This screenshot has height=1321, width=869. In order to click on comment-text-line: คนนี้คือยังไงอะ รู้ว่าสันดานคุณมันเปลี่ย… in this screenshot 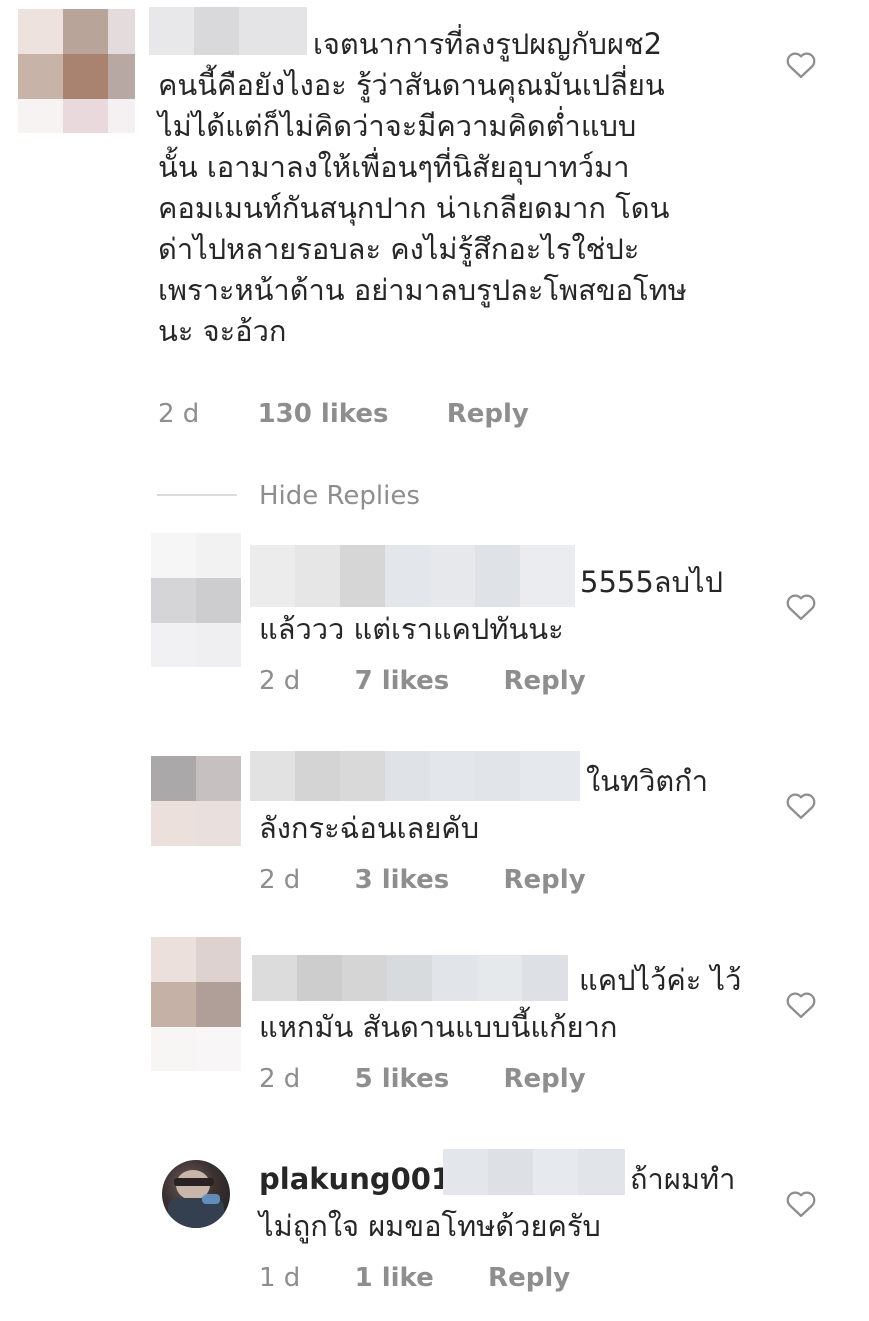, I will do `click(411, 85)`.